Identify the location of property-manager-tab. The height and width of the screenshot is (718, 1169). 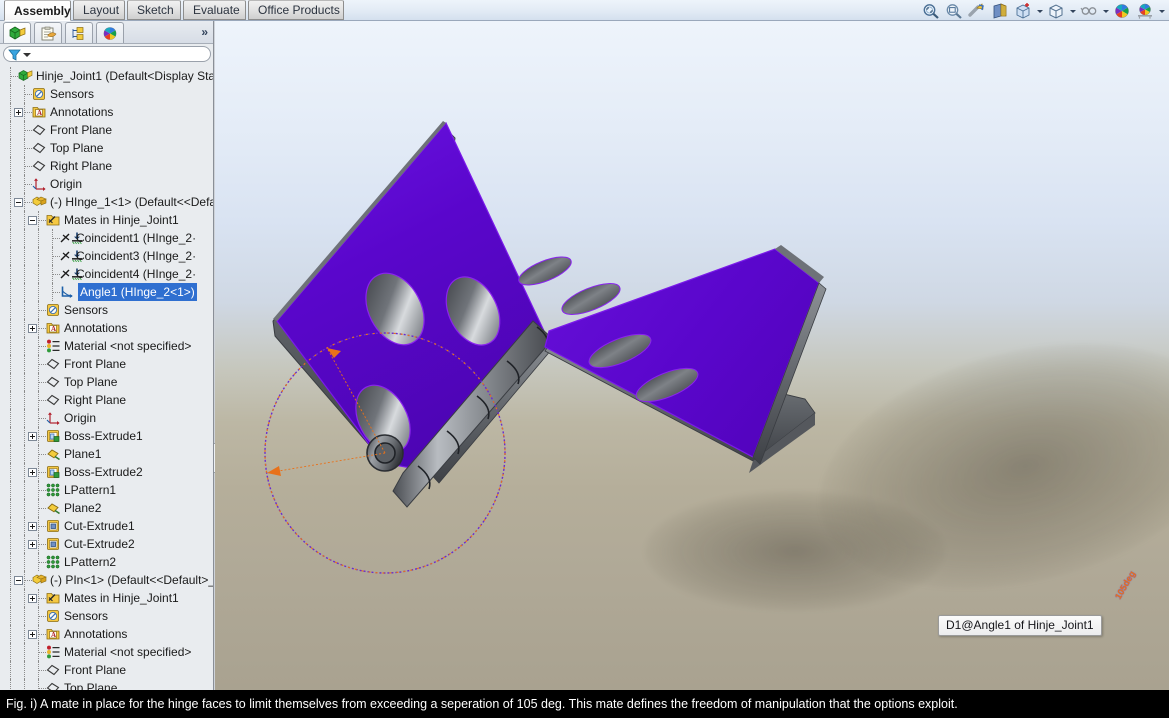
(48, 32).